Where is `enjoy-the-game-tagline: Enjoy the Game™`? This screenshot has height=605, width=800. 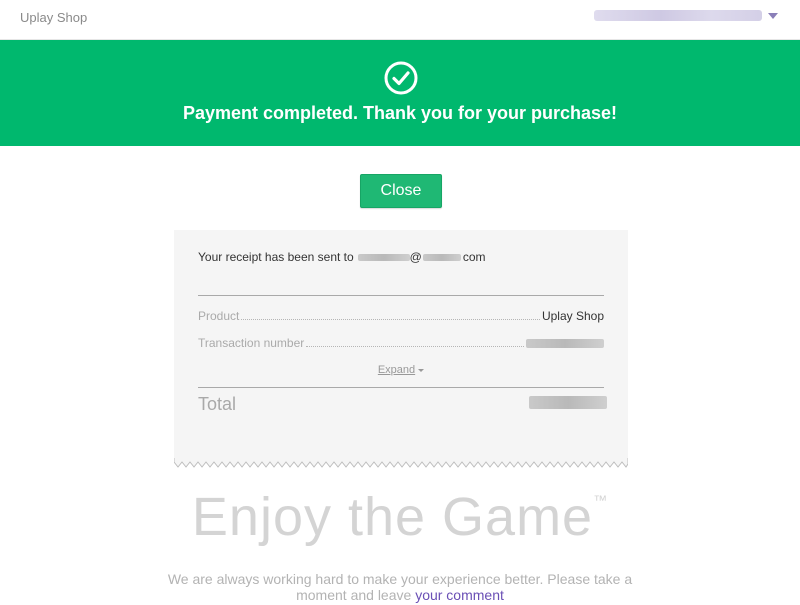
enjoy-the-game-tagline: Enjoy the Game™ is located at coordinates (400, 517).